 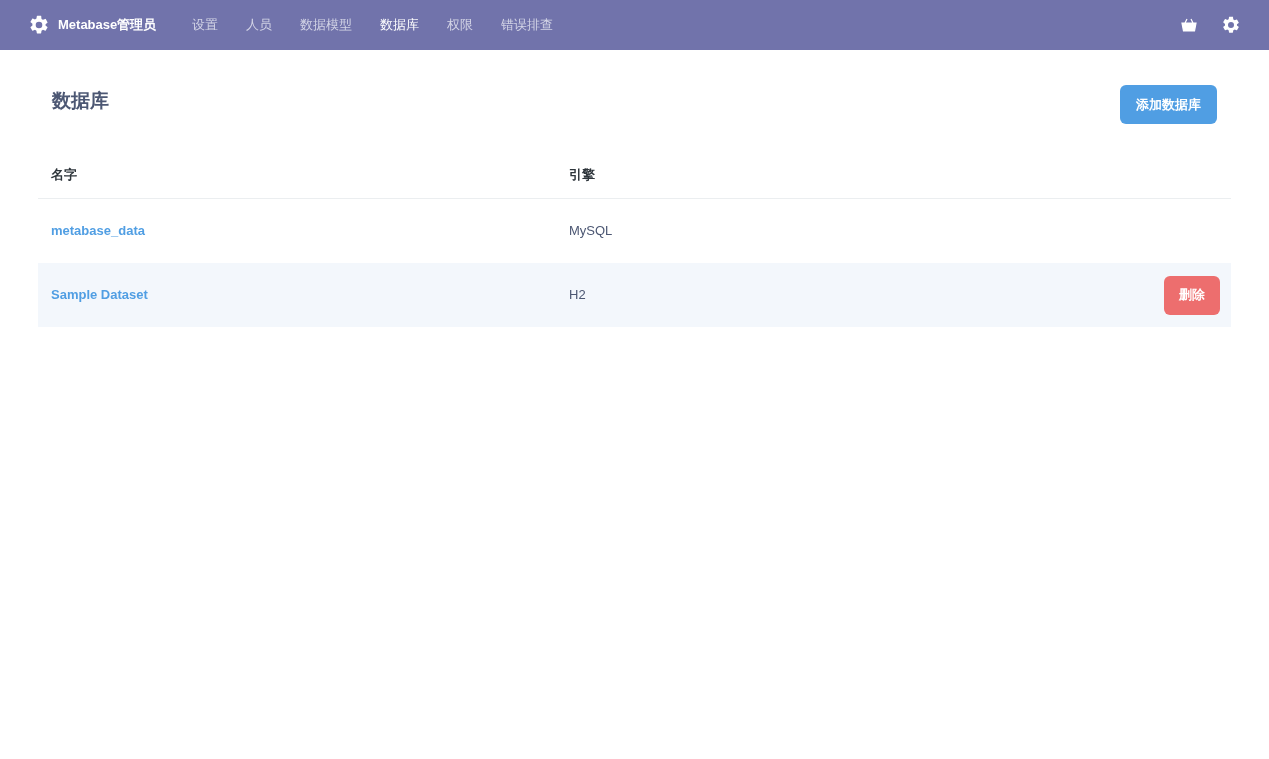 I want to click on brand-title: Metabase管理员, so click(x=107, y=25).